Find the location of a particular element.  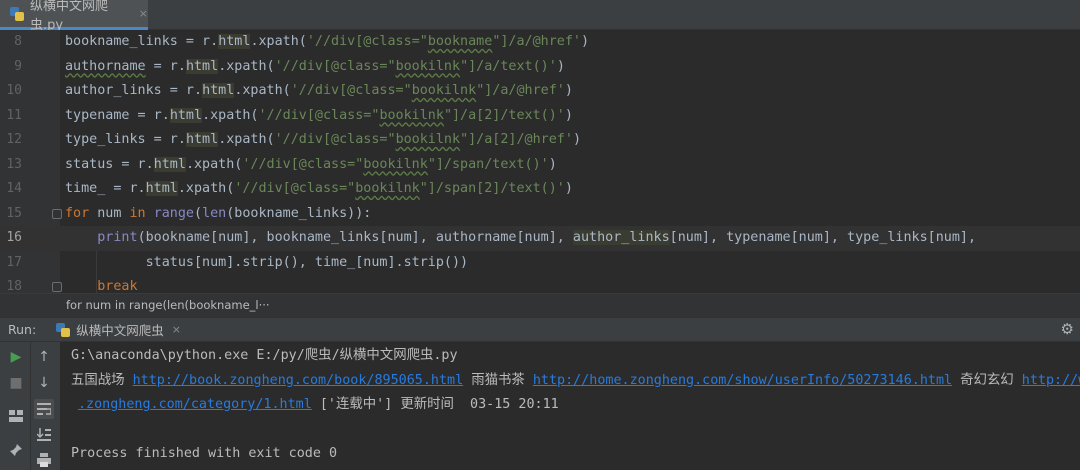

console-text: ['连载中'] 更新时间 03-15 20:11 is located at coordinates (435, 404).